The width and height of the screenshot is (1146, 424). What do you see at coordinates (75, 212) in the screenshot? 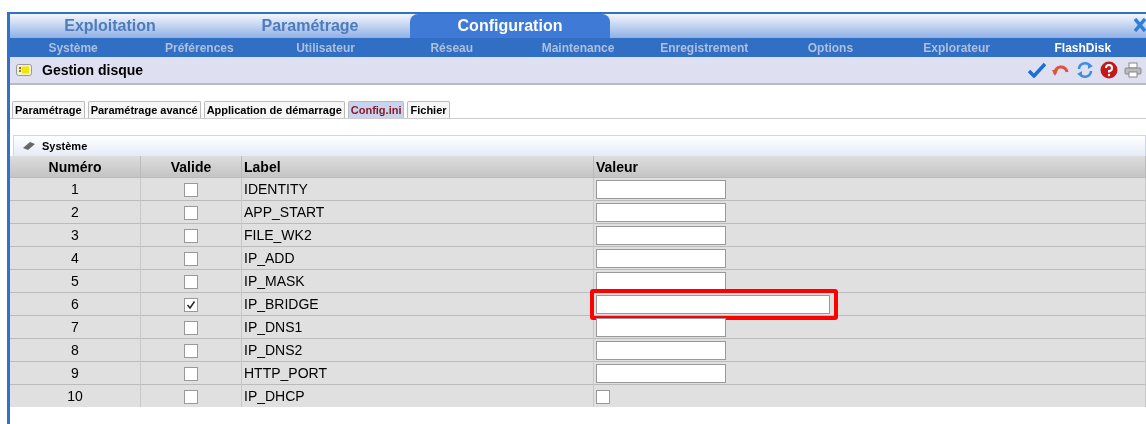
I see `number-cell: 2` at bounding box center [75, 212].